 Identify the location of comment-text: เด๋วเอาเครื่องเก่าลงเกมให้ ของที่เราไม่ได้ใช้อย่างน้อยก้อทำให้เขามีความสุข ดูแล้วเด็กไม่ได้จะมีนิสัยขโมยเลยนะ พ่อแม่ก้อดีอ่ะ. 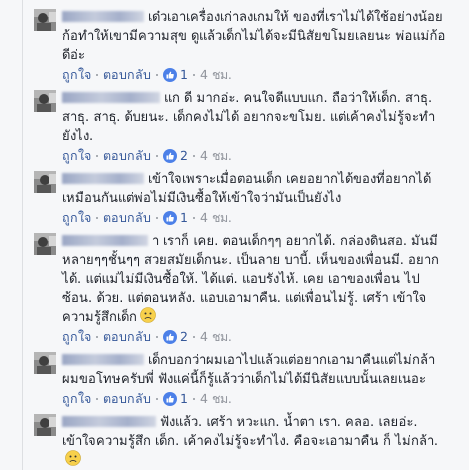
(254, 36).